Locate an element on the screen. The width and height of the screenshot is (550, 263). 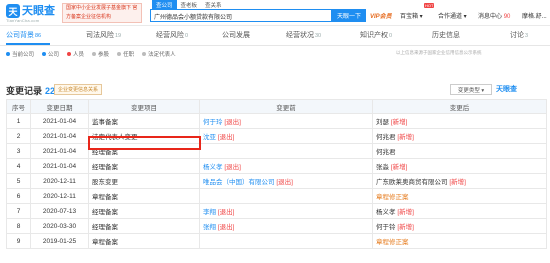
legend-person: 人员 is located at coordinates (75, 54).